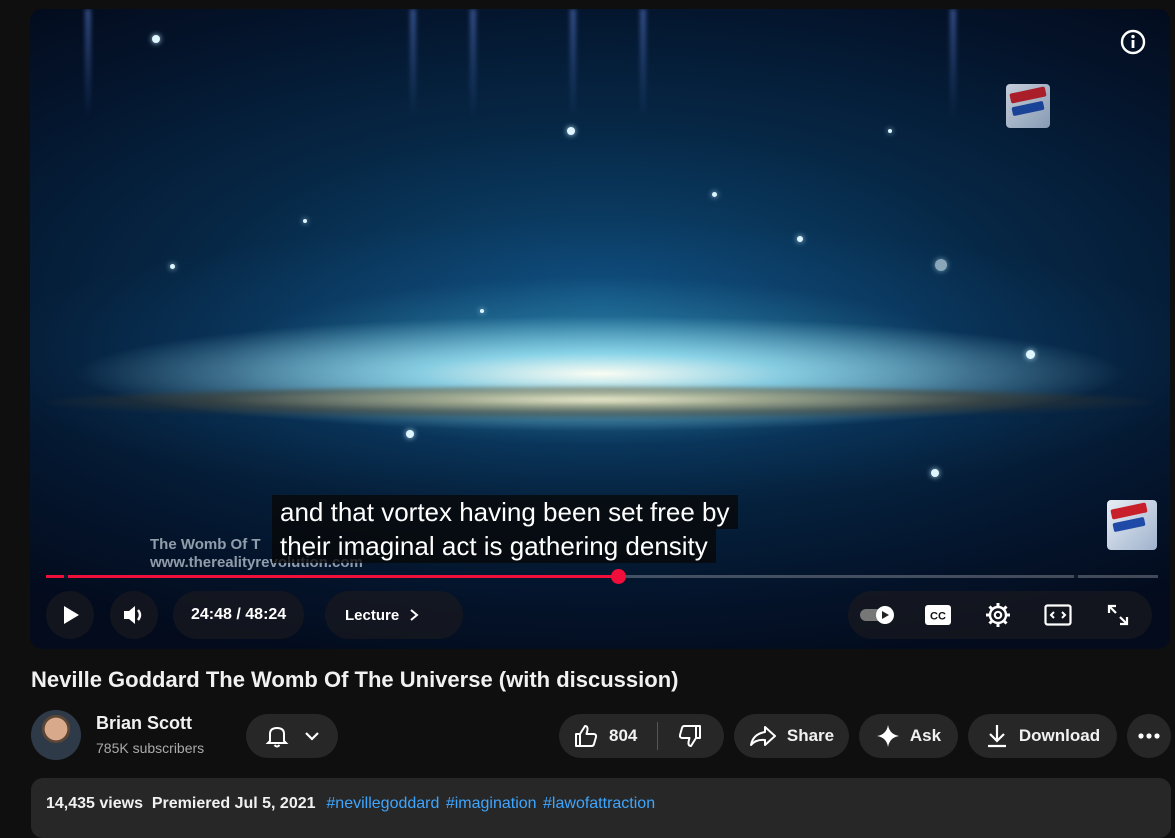 This screenshot has height=838, width=1175. What do you see at coordinates (618, 576) in the screenshot?
I see `scrubber-handle` at bounding box center [618, 576].